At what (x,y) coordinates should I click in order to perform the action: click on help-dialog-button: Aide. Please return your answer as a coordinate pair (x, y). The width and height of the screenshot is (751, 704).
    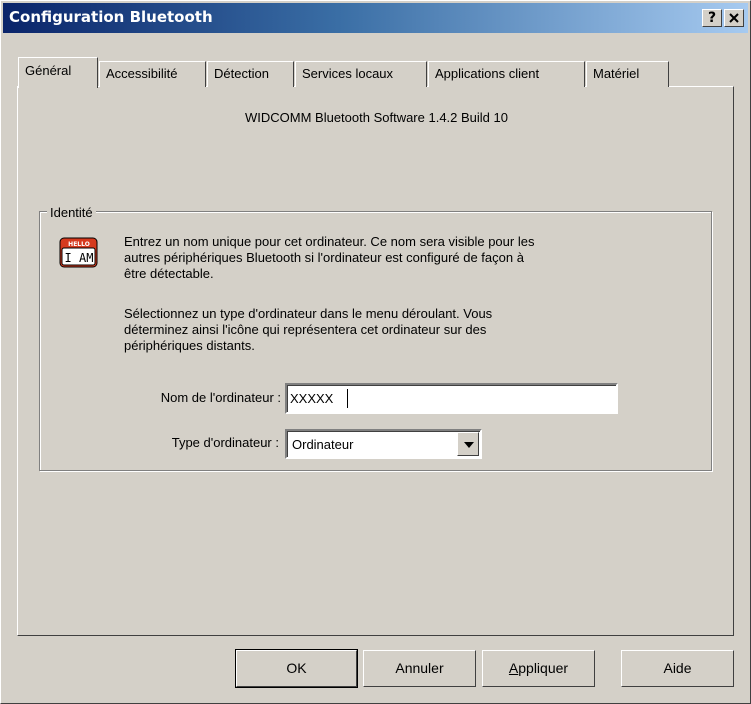
    Looking at the image, I should click on (677, 668).